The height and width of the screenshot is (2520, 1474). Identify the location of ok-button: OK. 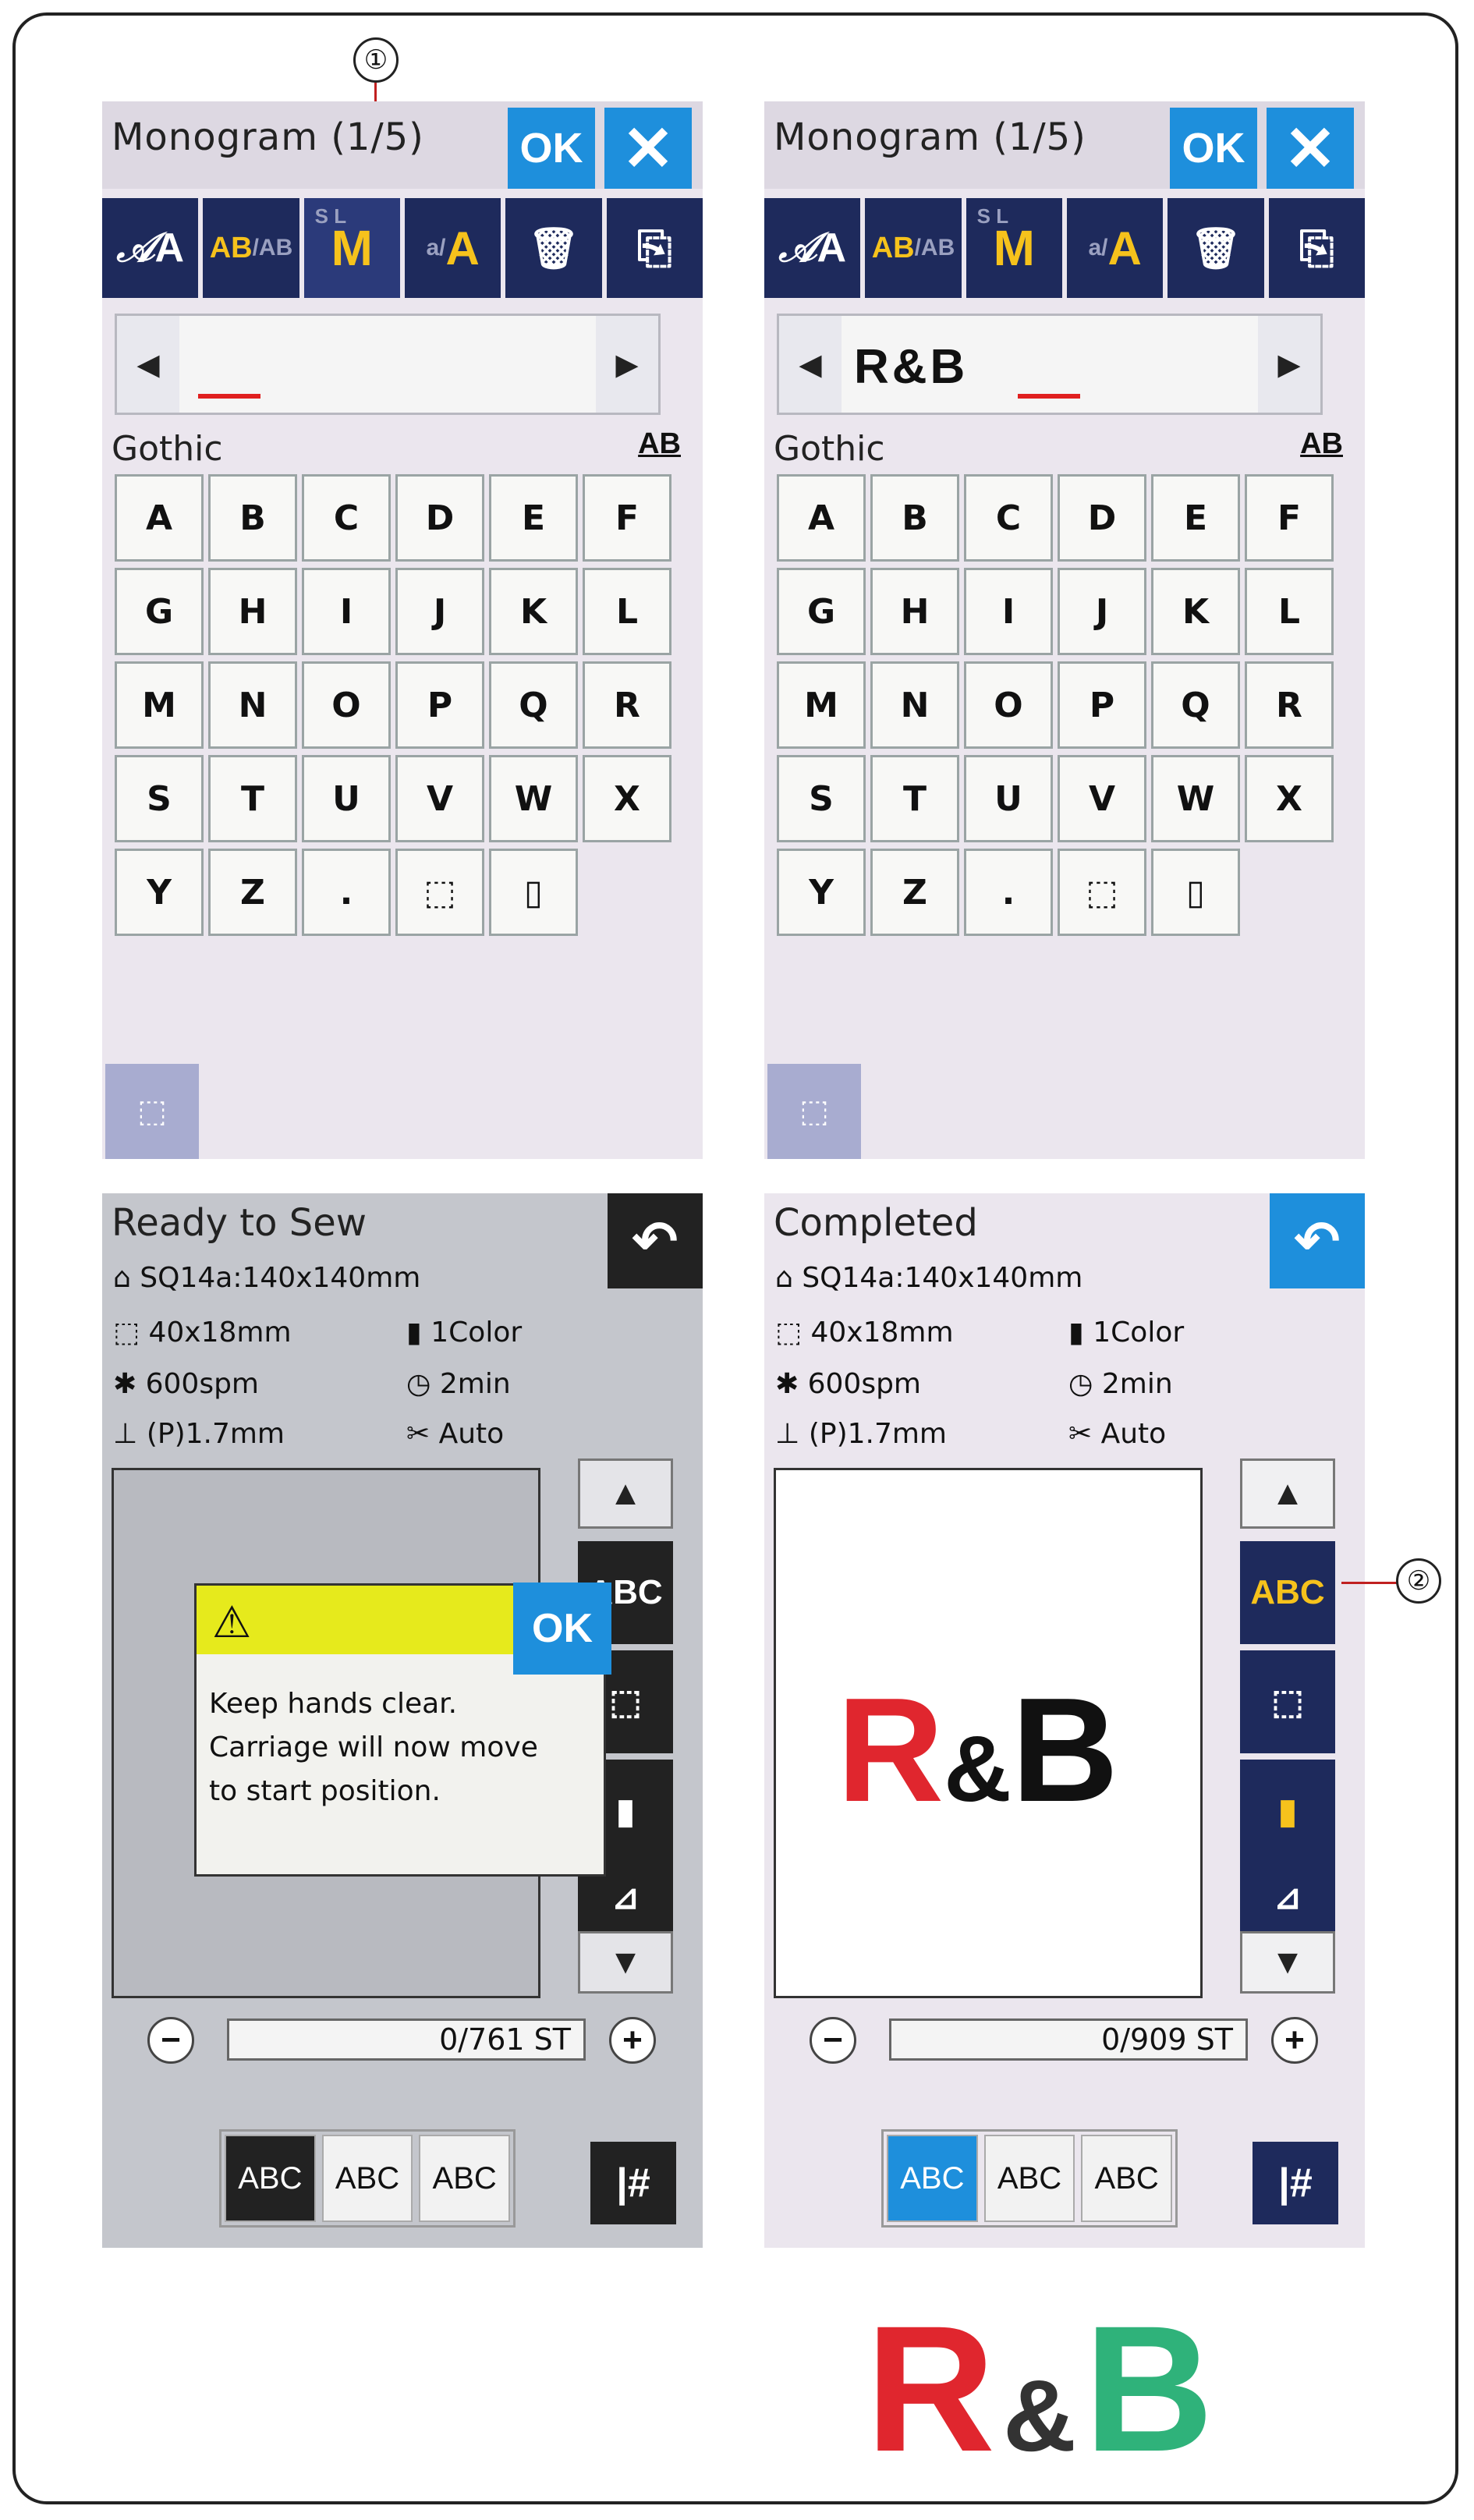
(551, 148).